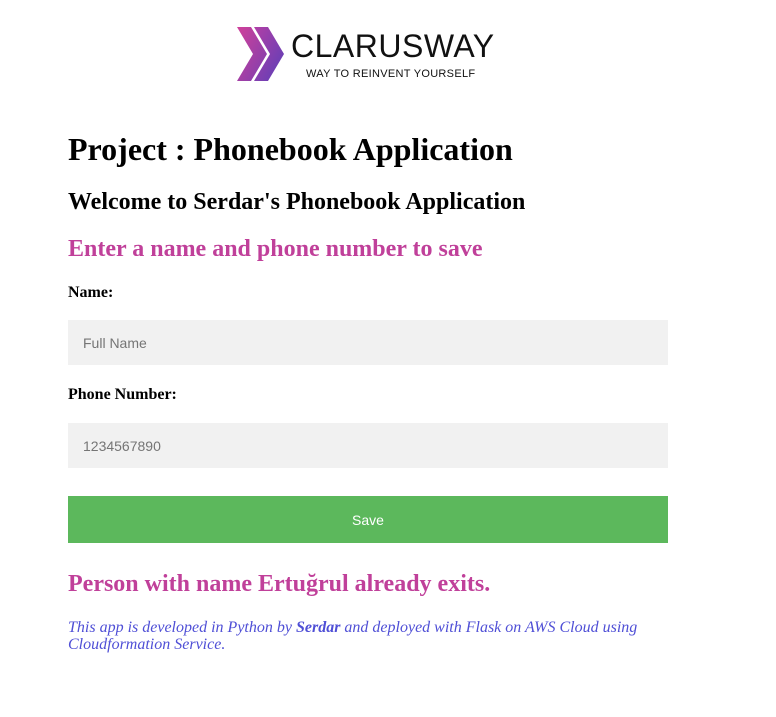 The width and height of the screenshot is (776, 717). I want to click on full-name-input, so click(368, 342).